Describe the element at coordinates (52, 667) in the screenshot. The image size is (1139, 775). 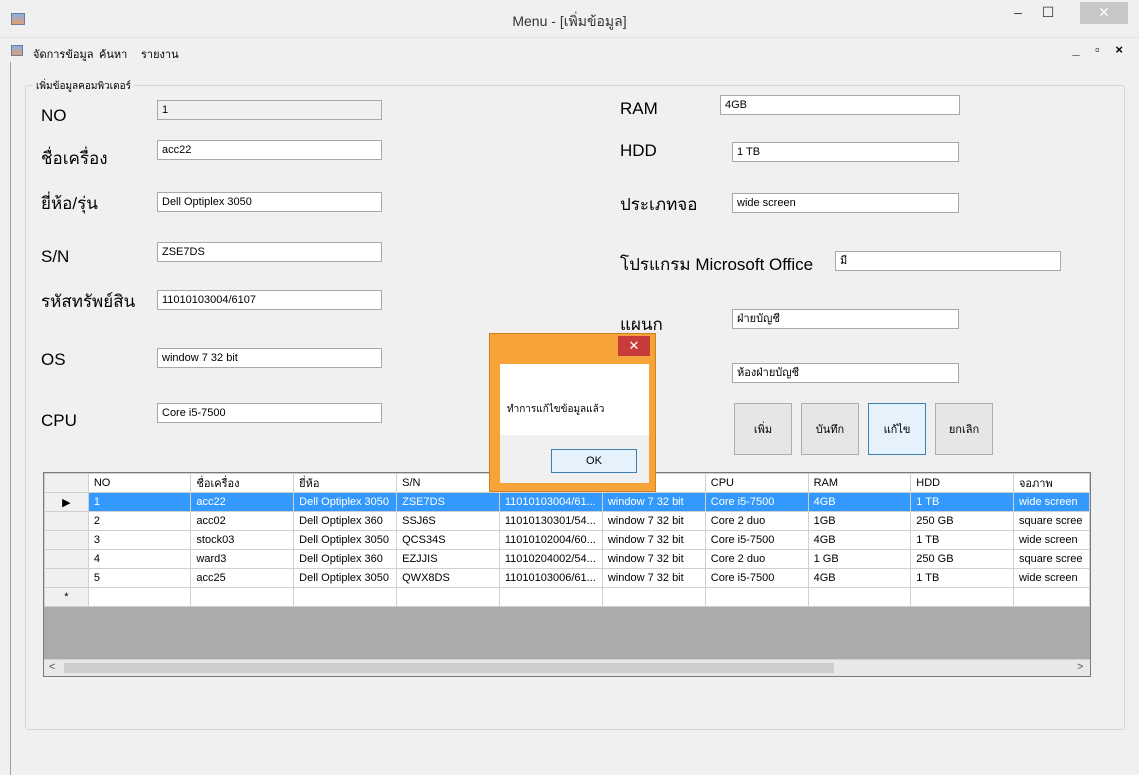
I see `scroll-left-icon: <` at that location.